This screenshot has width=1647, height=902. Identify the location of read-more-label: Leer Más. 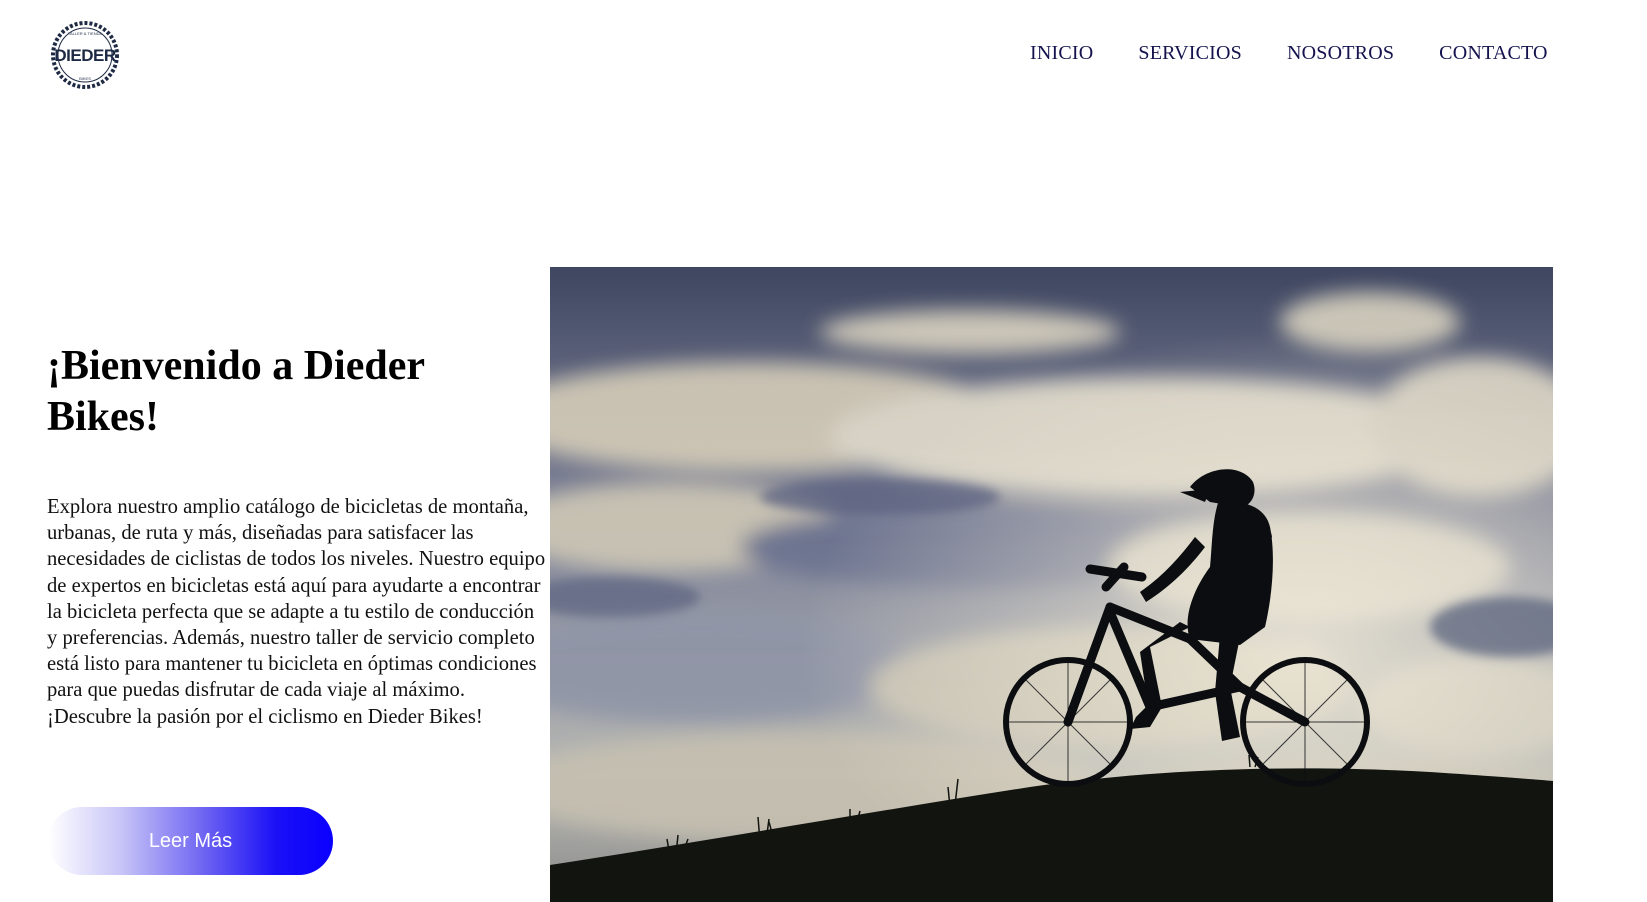
(190, 840).